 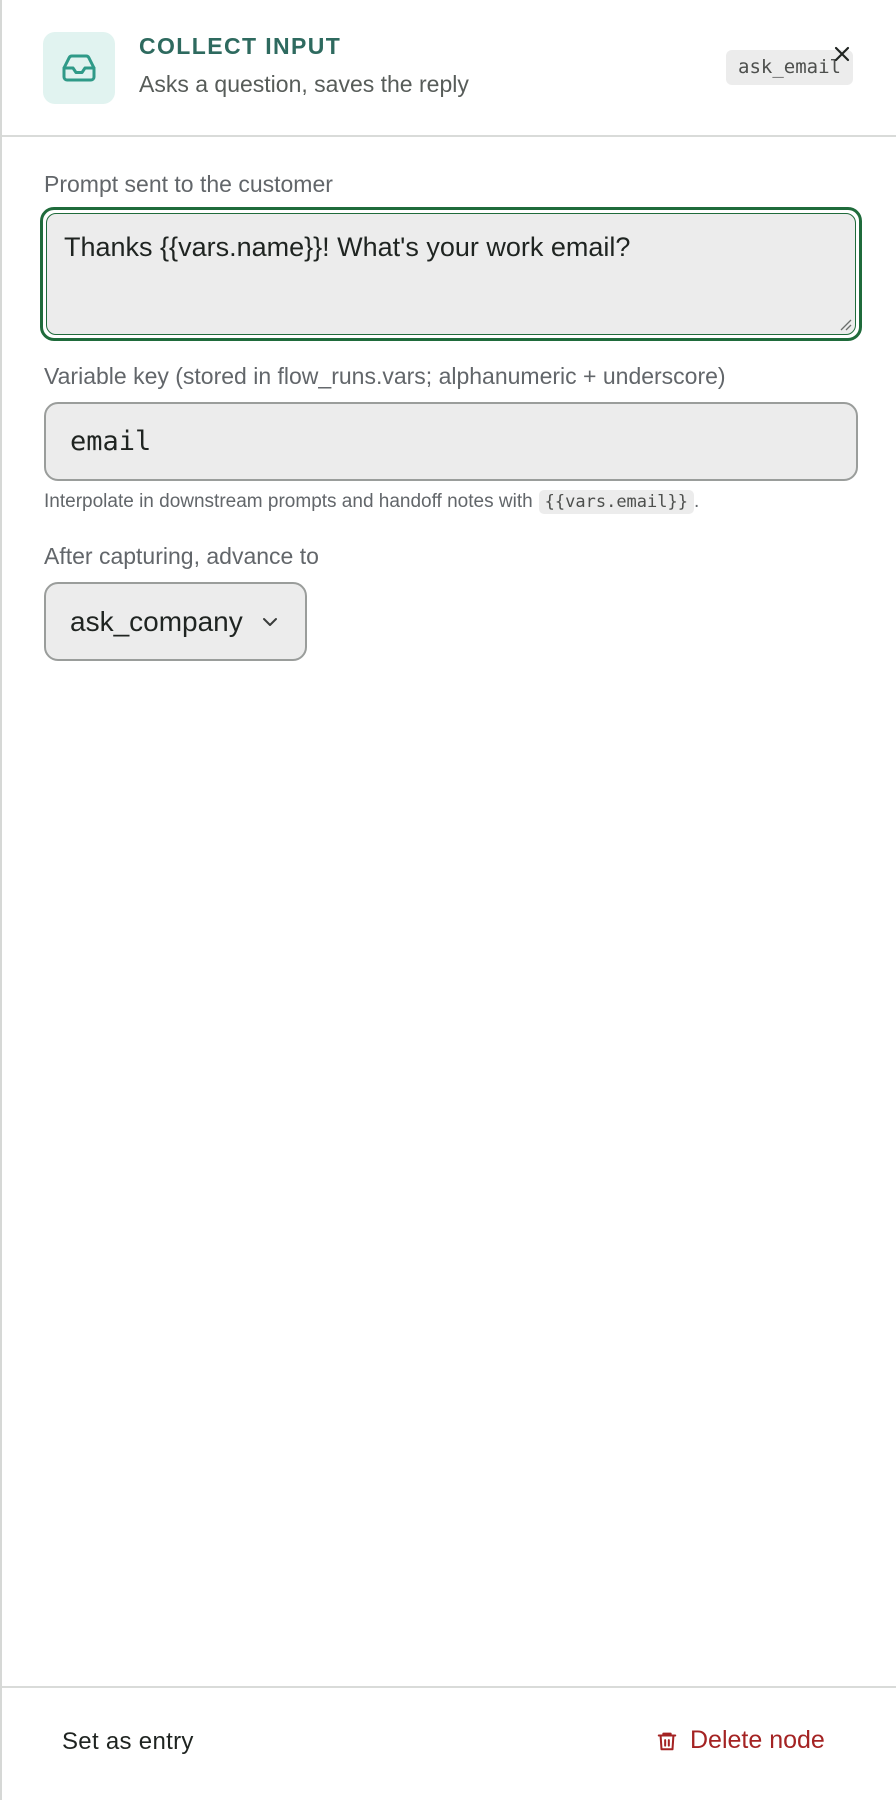 I want to click on node-kind-description: Asks a question, saves the reply, so click(x=304, y=84).